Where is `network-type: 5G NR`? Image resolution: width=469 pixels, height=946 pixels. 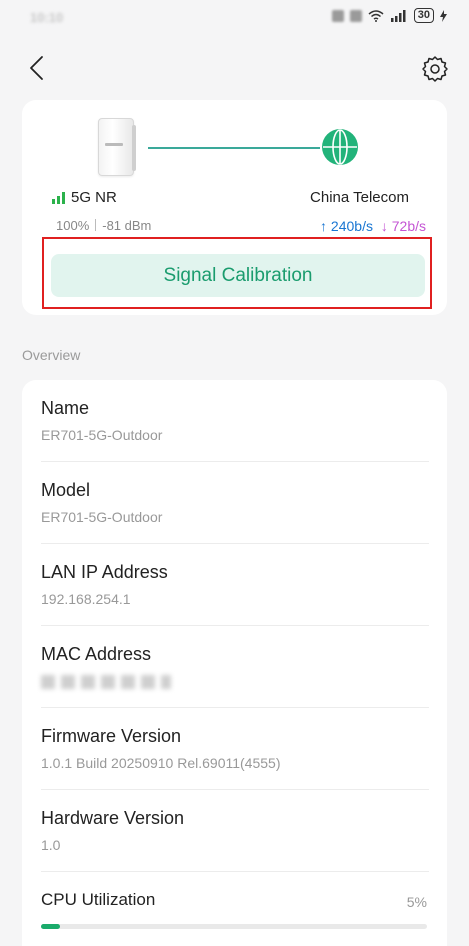
network-type: 5G NR is located at coordinates (84, 197).